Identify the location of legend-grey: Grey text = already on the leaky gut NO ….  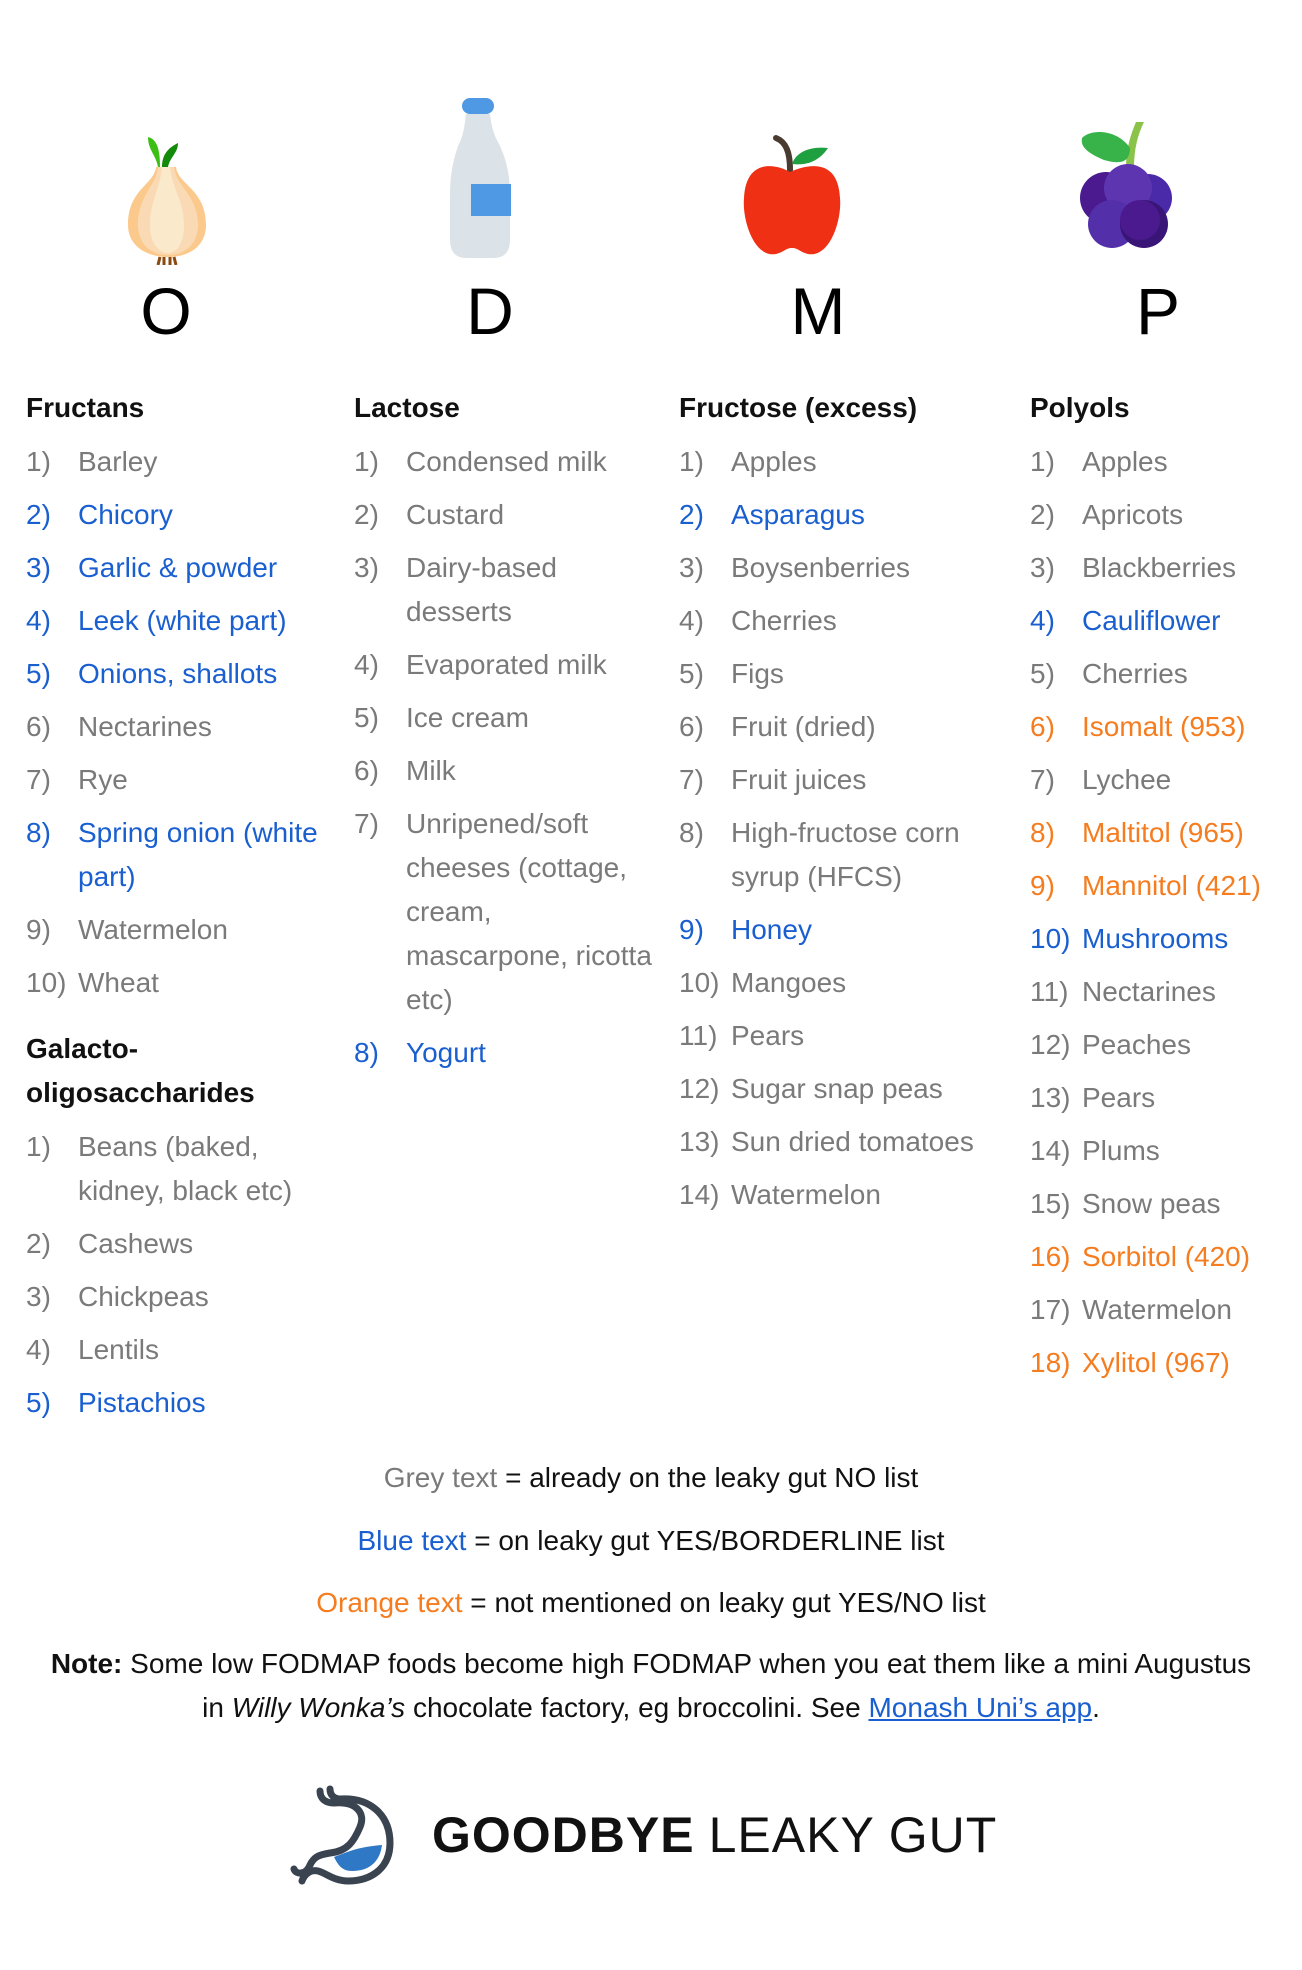
(651, 1478).